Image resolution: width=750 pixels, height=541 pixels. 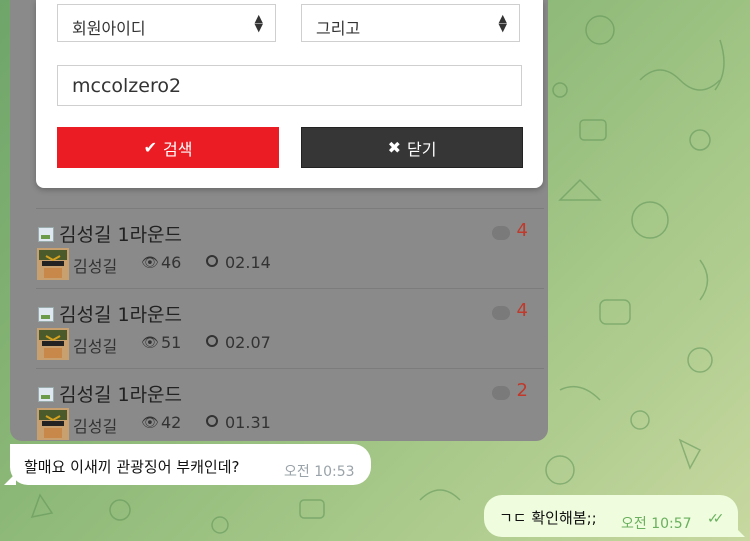 What do you see at coordinates (248, 422) in the screenshot?
I see `post-date: 01.31` at bounding box center [248, 422].